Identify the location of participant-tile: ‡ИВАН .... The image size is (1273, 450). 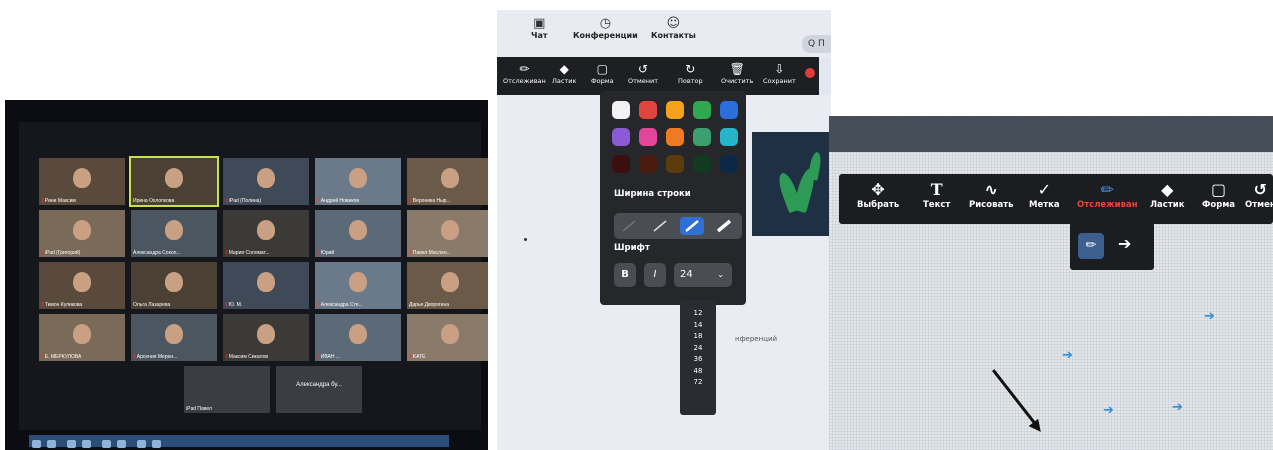
(358, 337).